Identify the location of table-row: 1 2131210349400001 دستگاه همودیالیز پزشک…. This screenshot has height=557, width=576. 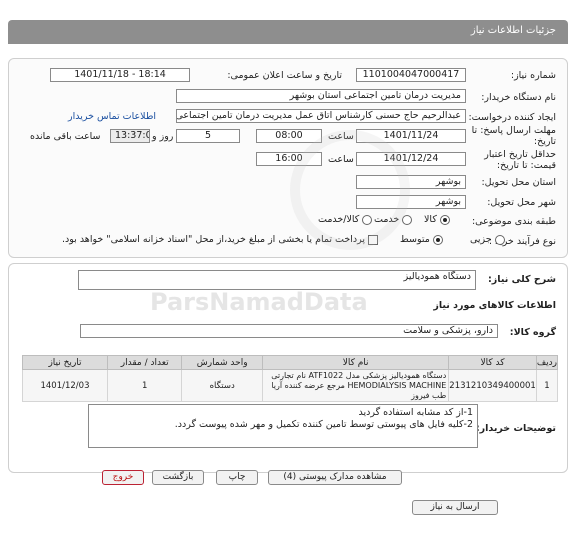
(290, 385).